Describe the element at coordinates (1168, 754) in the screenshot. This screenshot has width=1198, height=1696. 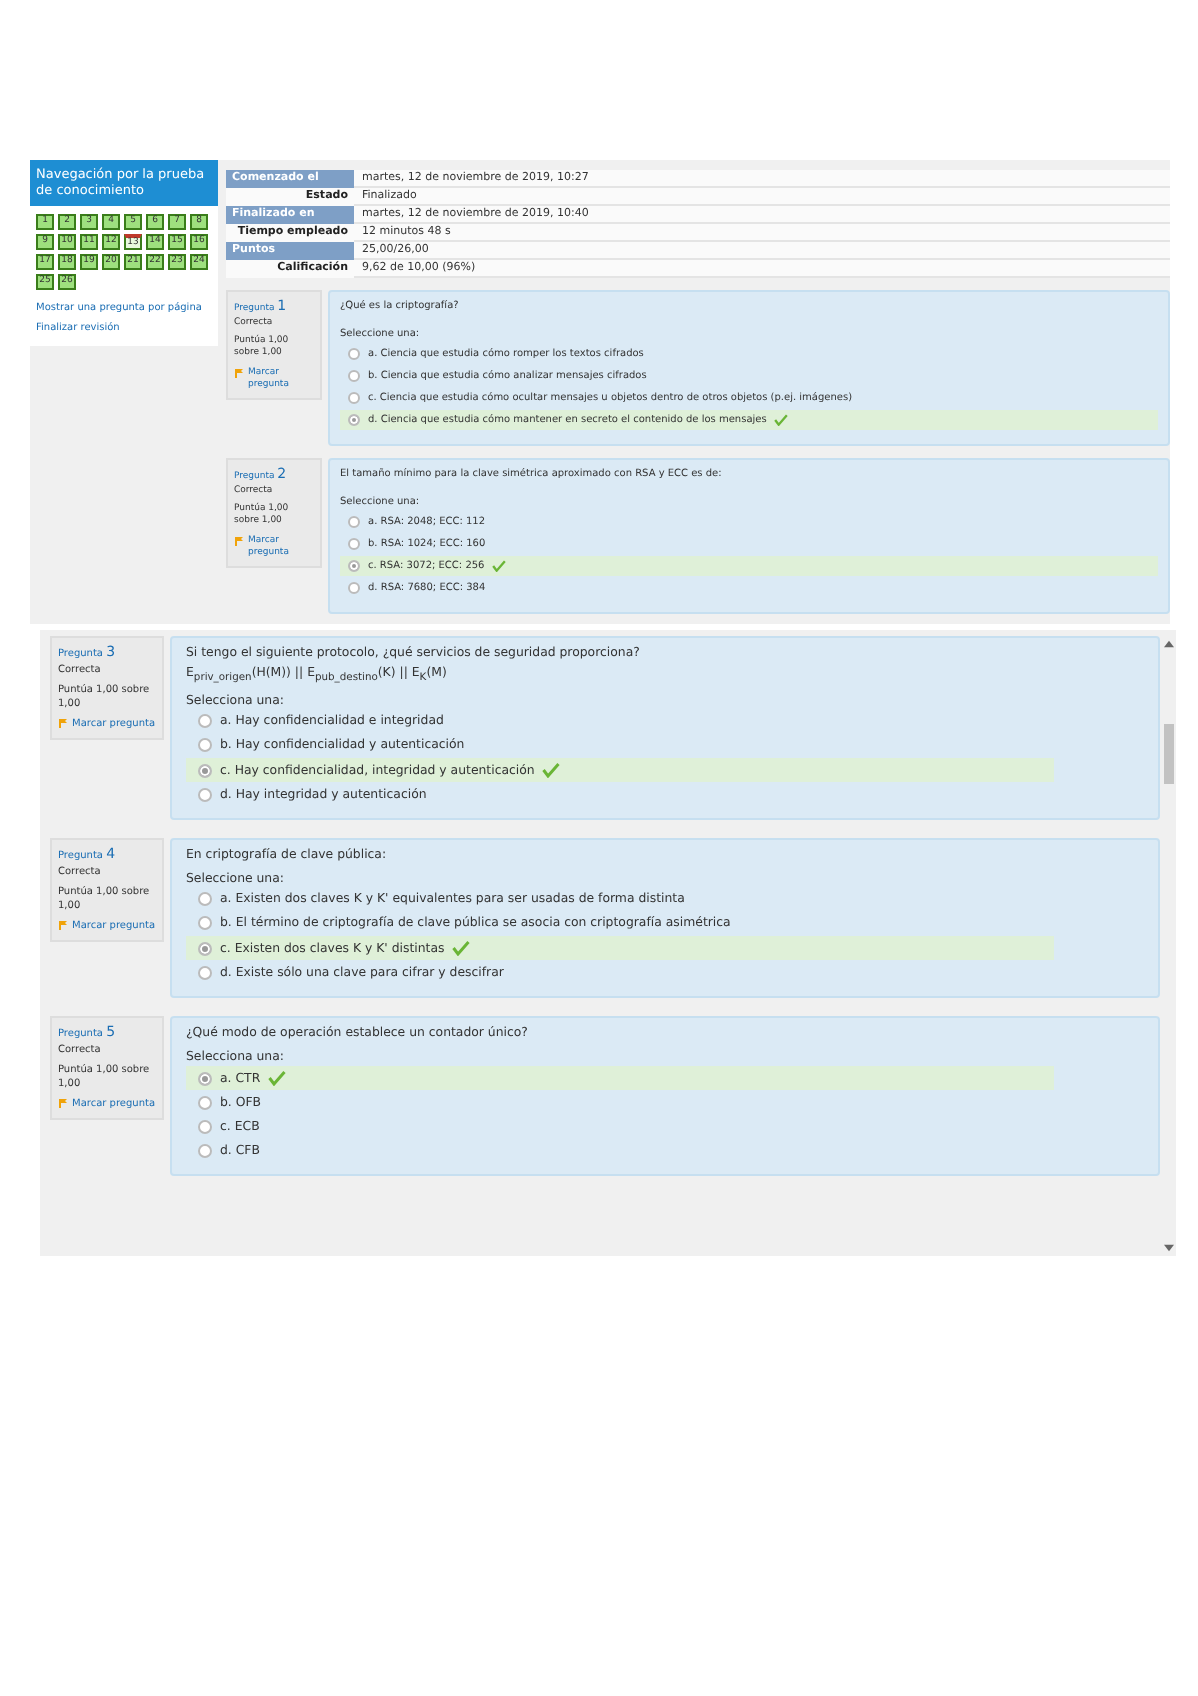
I see `scroll-thumb` at that location.